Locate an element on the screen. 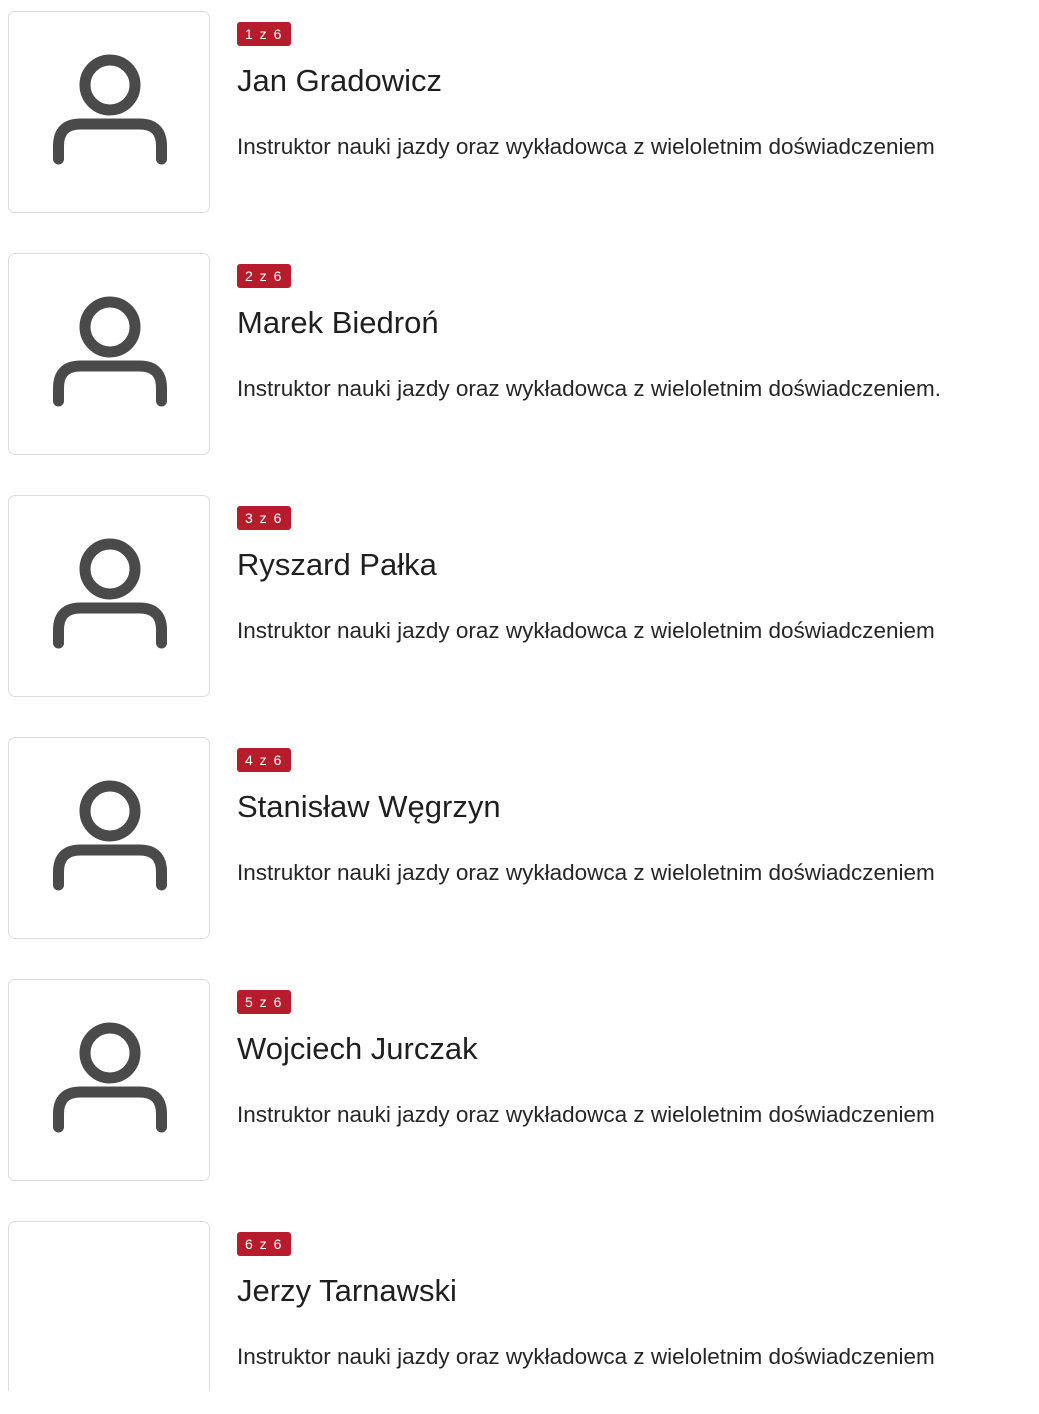 The width and height of the screenshot is (1039, 1414). instructor-name: Wojciech Jurczak is located at coordinates (357, 1048).